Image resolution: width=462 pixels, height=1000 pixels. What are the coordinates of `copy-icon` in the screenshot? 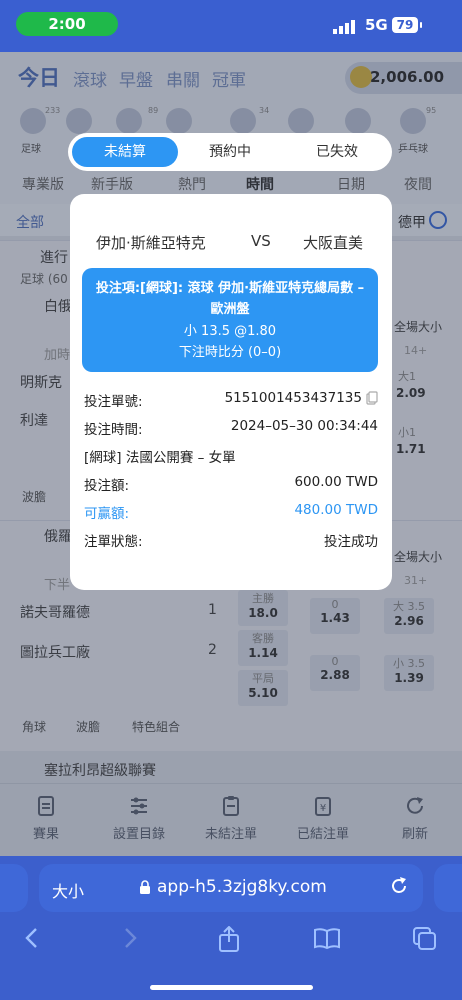 It's located at (372, 399).